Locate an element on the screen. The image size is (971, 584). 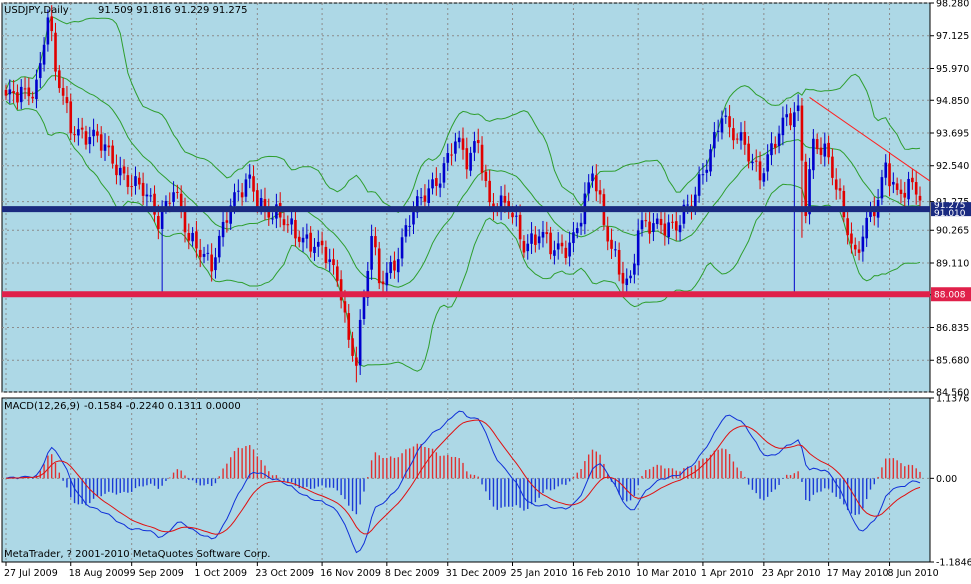
time-tick-label: 27 Jul 2009 is located at coordinates (31, 573).